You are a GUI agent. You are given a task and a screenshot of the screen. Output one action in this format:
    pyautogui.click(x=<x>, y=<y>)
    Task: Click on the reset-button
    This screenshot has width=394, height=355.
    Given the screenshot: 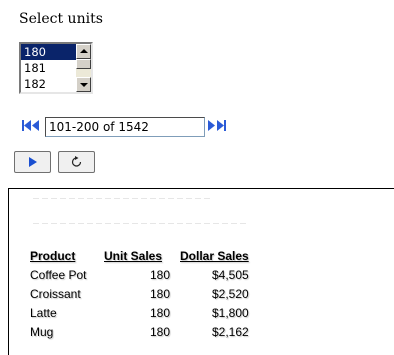 What is the action you would take?
    pyautogui.click(x=76, y=162)
    